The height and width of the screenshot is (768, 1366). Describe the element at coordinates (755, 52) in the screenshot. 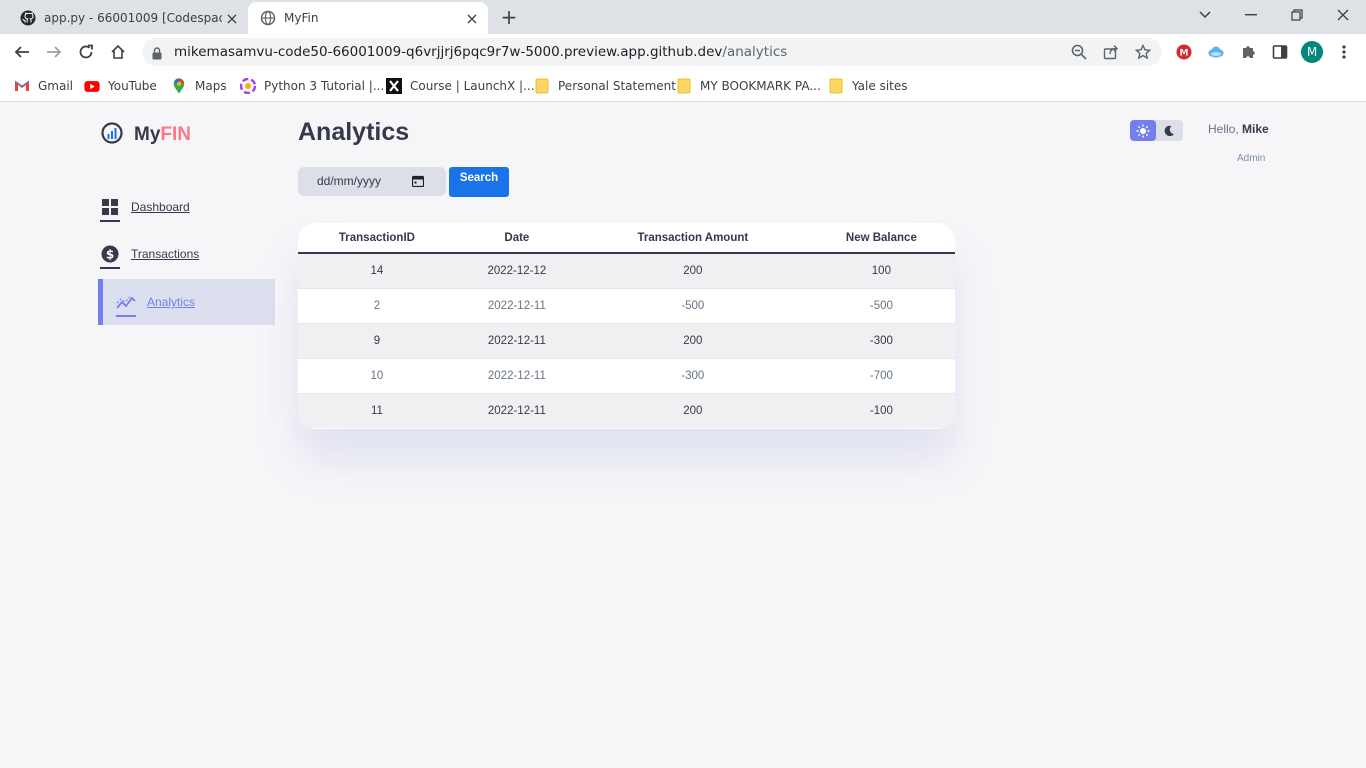

I see `url-path: /analytics` at that location.